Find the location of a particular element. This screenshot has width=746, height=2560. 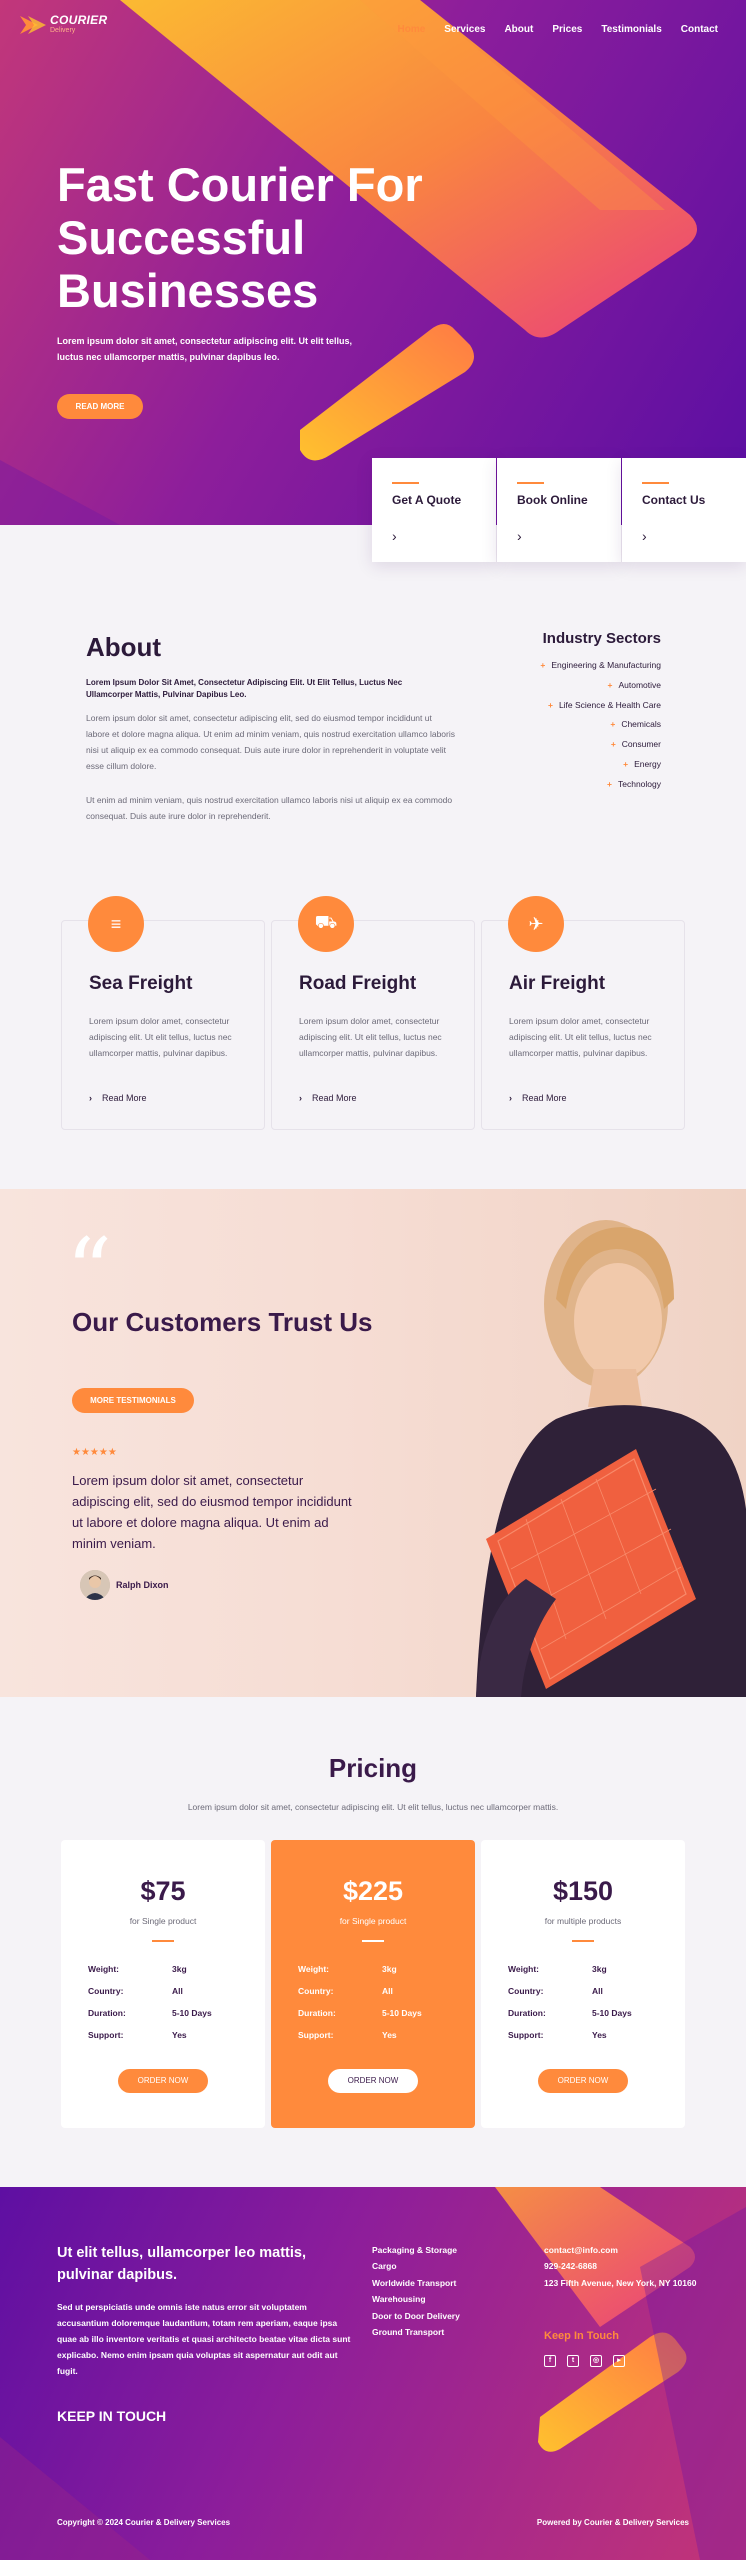

service-title: Air Freight is located at coordinates (557, 983).